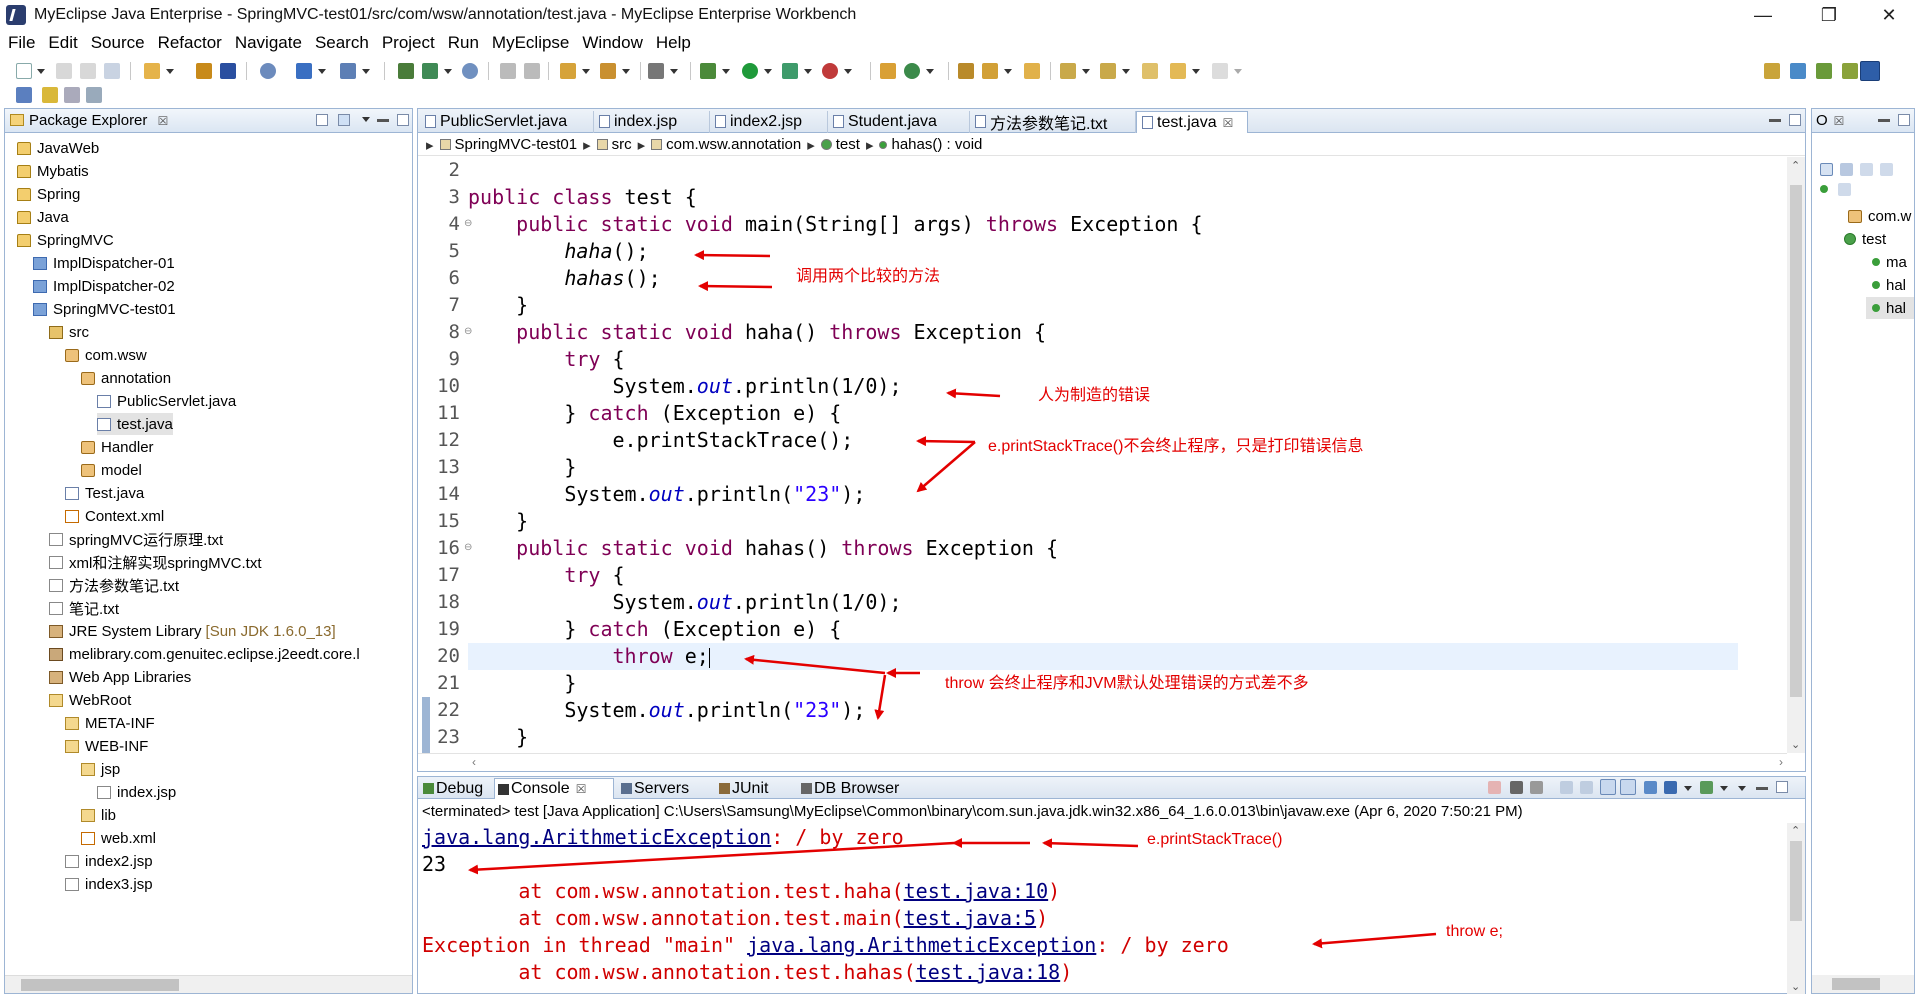 The height and width of the screenshot is (994, 1919). Describe the element at coordinates (304, 71) in the screenshot. I see `web-service-icon` at that location.